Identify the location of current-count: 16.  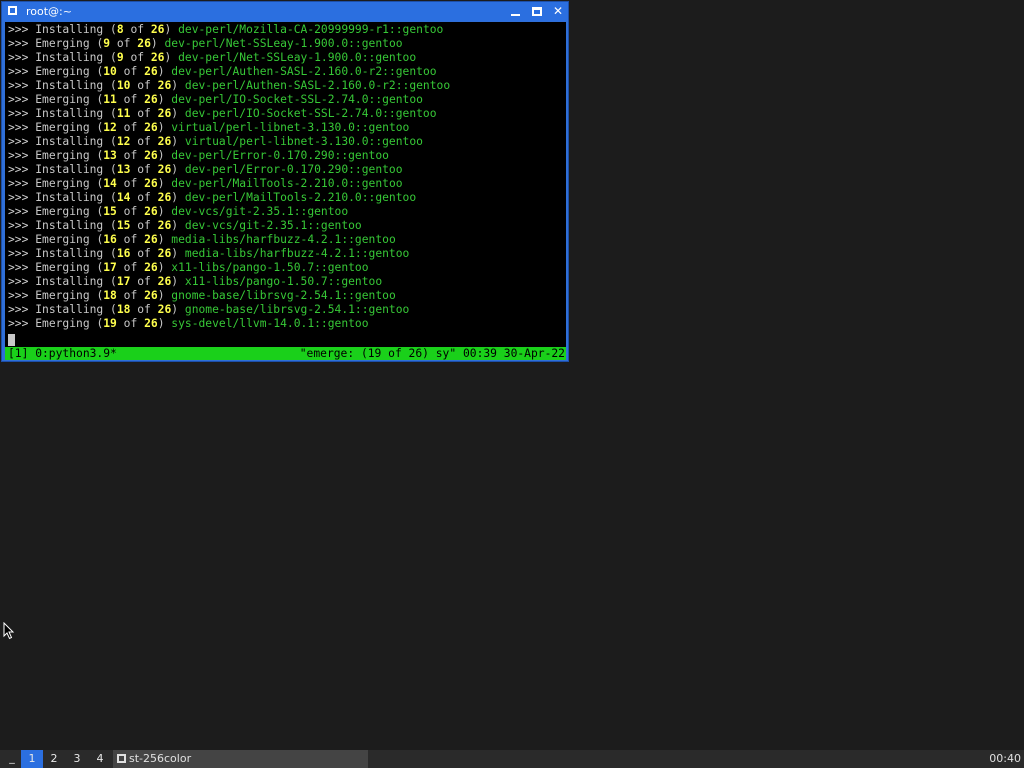
(110, 239).